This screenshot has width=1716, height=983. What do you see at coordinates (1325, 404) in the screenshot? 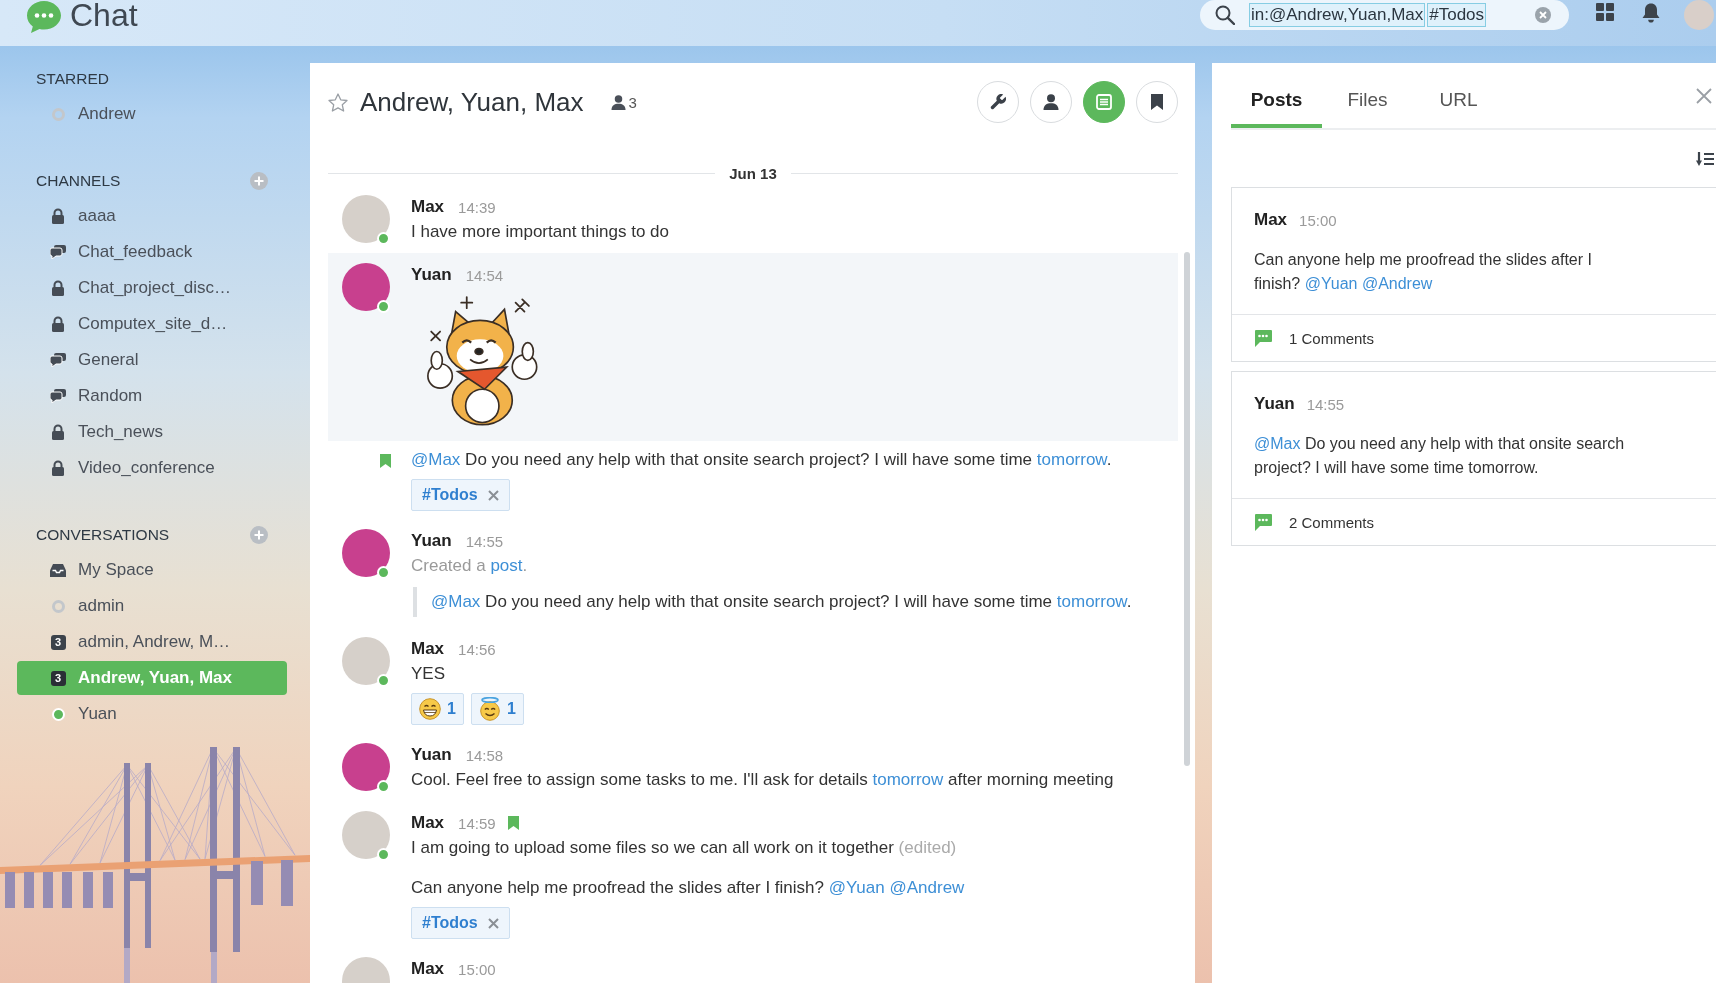
I see `post-time: 14:55` at bounding box center [1325, 404].